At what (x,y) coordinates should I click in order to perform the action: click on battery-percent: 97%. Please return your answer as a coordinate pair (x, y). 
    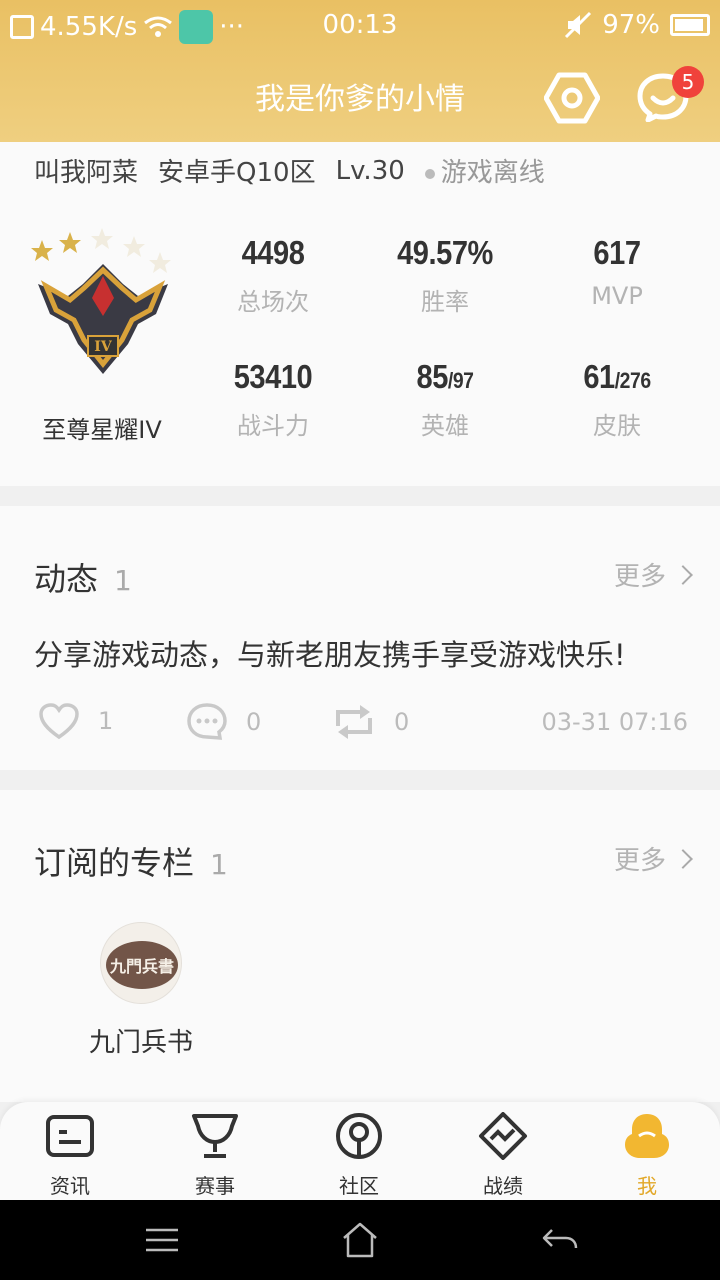
    Looking at the image, I should click on (631, 25).